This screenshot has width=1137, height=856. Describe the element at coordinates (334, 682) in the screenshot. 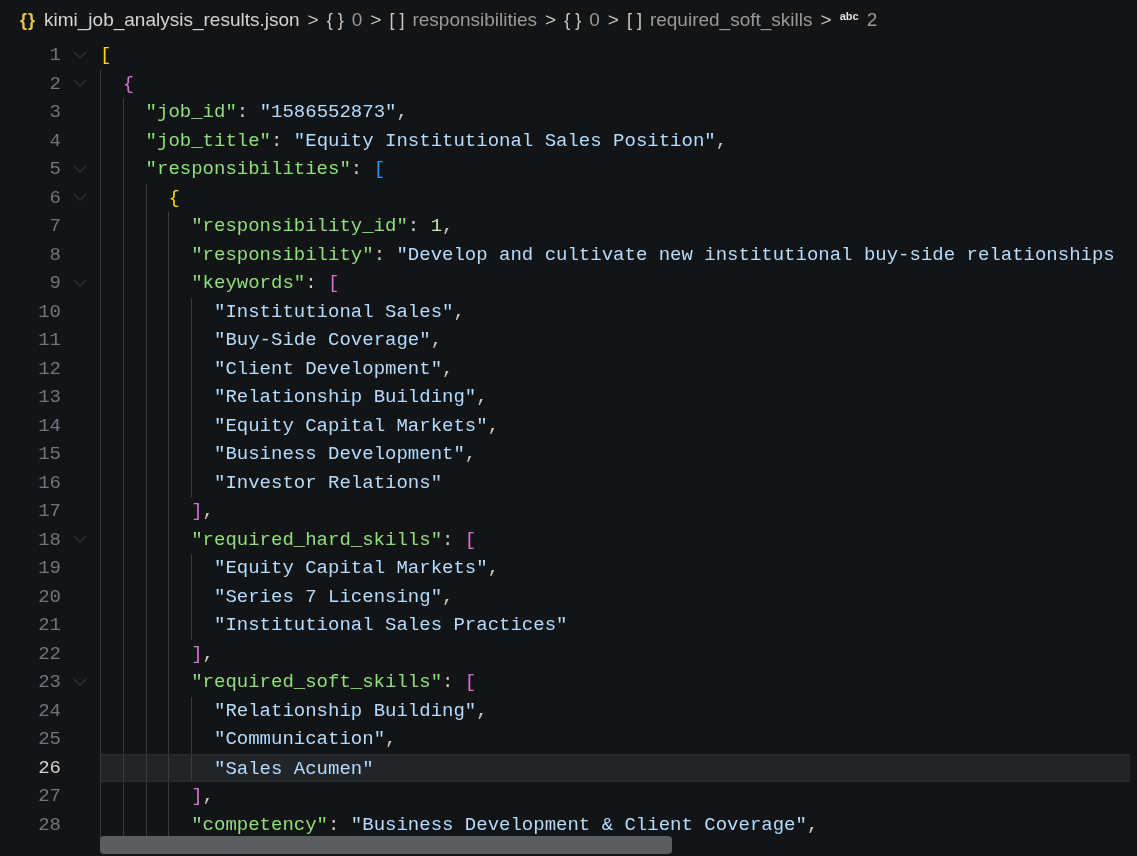

I see `code-line: "required_soft_skills": [` at that location.